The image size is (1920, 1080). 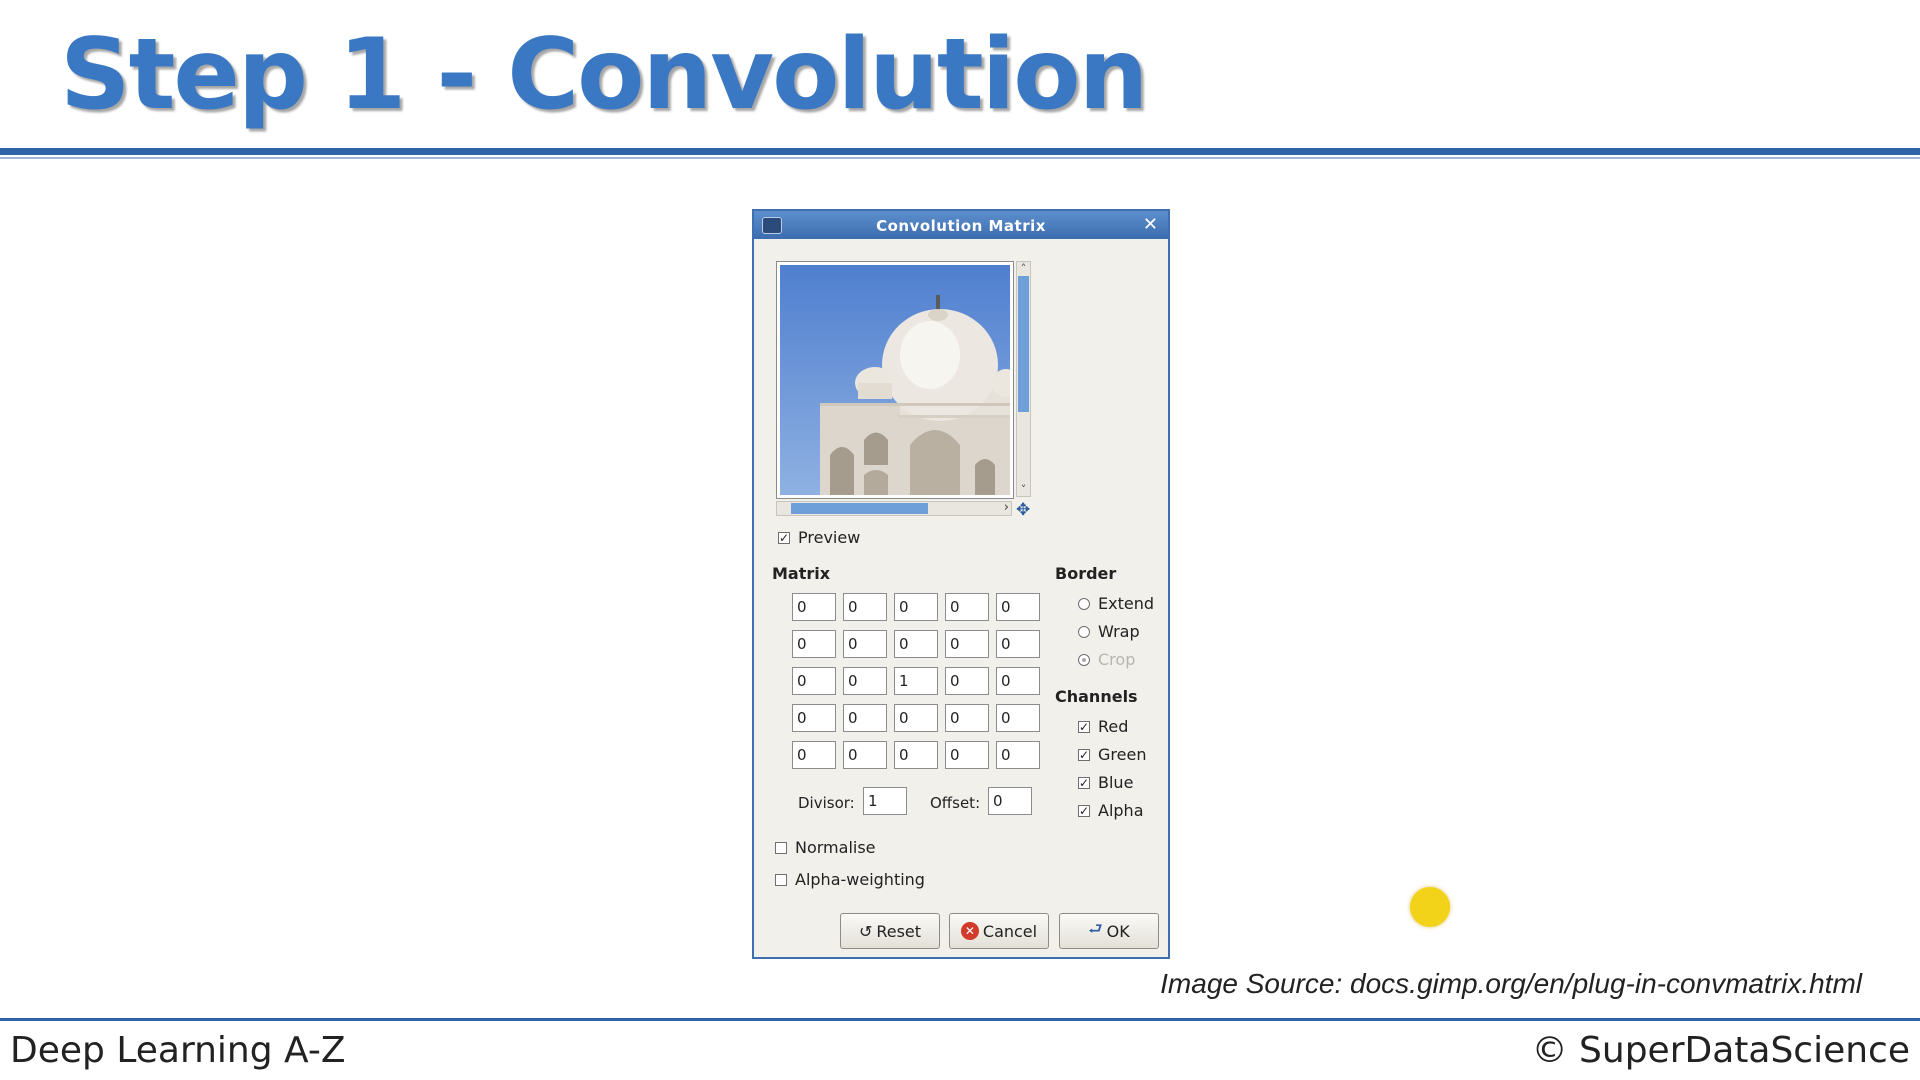 What do you see at coordinates (860, 879) in the screenshot?
I see `alpha-weighting-label: Alpha-weighting` at bounding box center [860, 879].